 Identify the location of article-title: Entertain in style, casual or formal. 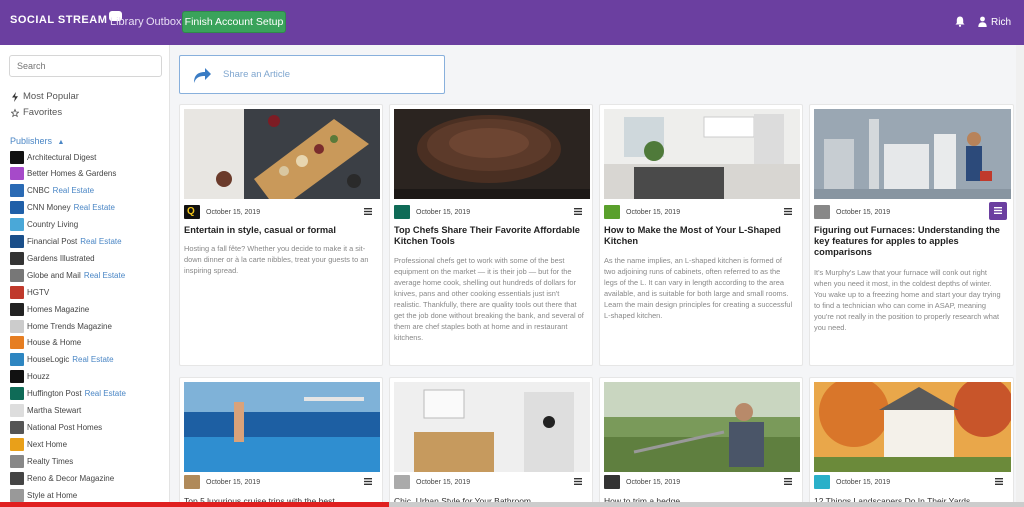
(279, 230).